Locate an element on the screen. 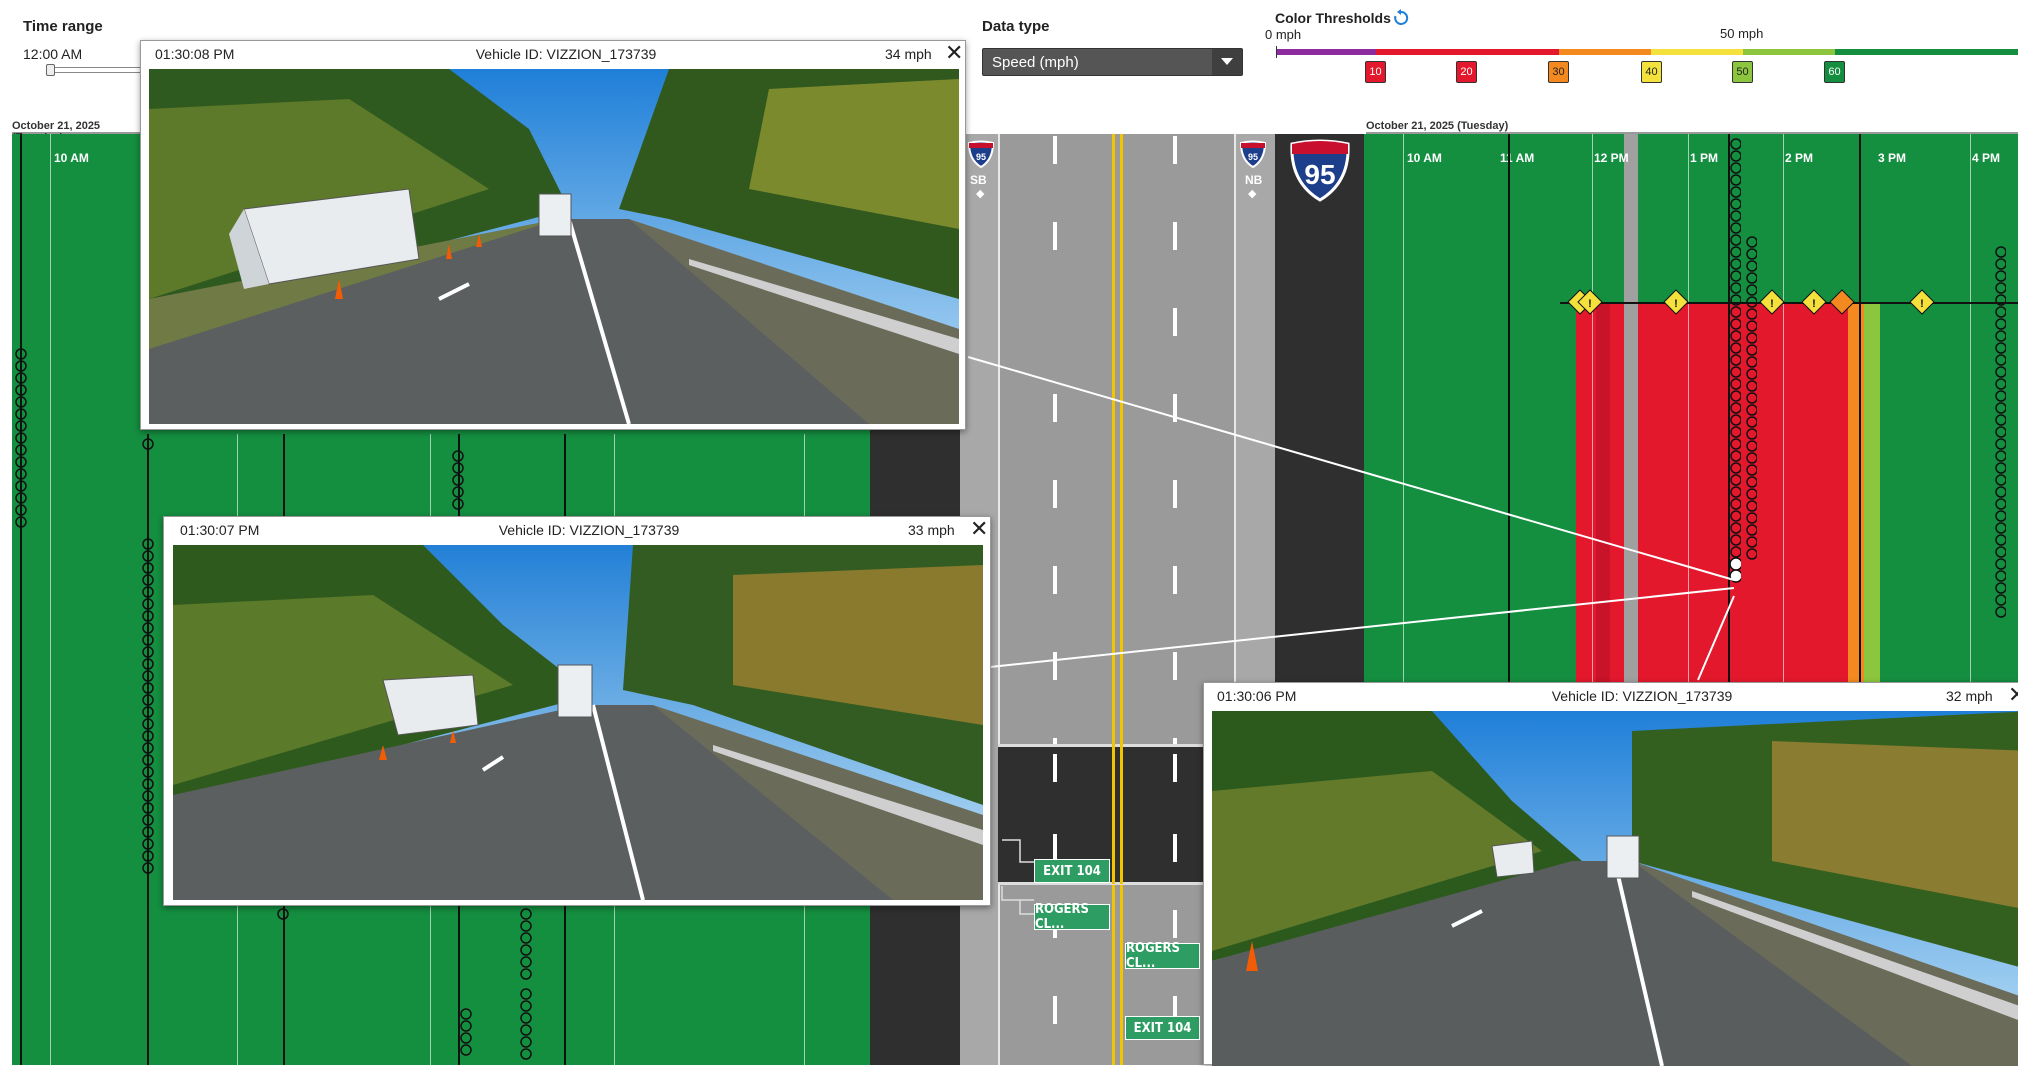 The width and height of the screenshot is (2018, 1066). chevron-down-icon is located at coordinates (1227, 62).